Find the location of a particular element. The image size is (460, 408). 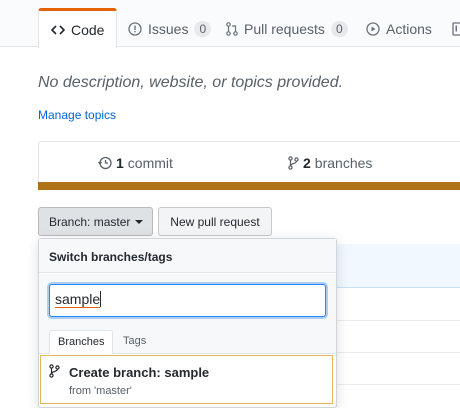

project-icon is located at coordinates (456, 29).